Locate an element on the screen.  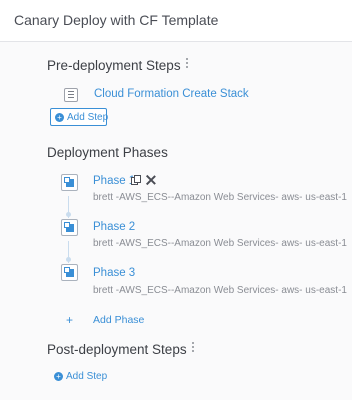
post-deployment-heading: Post-deployment Steps is located at coordinates (121, 349).